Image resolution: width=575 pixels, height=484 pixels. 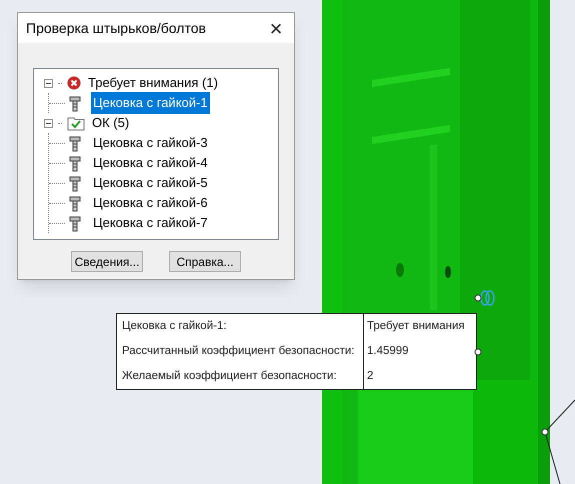 What do you see at coordinates (150, 183) in the screenshot?
I see `tree-item: Цековка с гайкой-5` at bounding box center [150, 183].